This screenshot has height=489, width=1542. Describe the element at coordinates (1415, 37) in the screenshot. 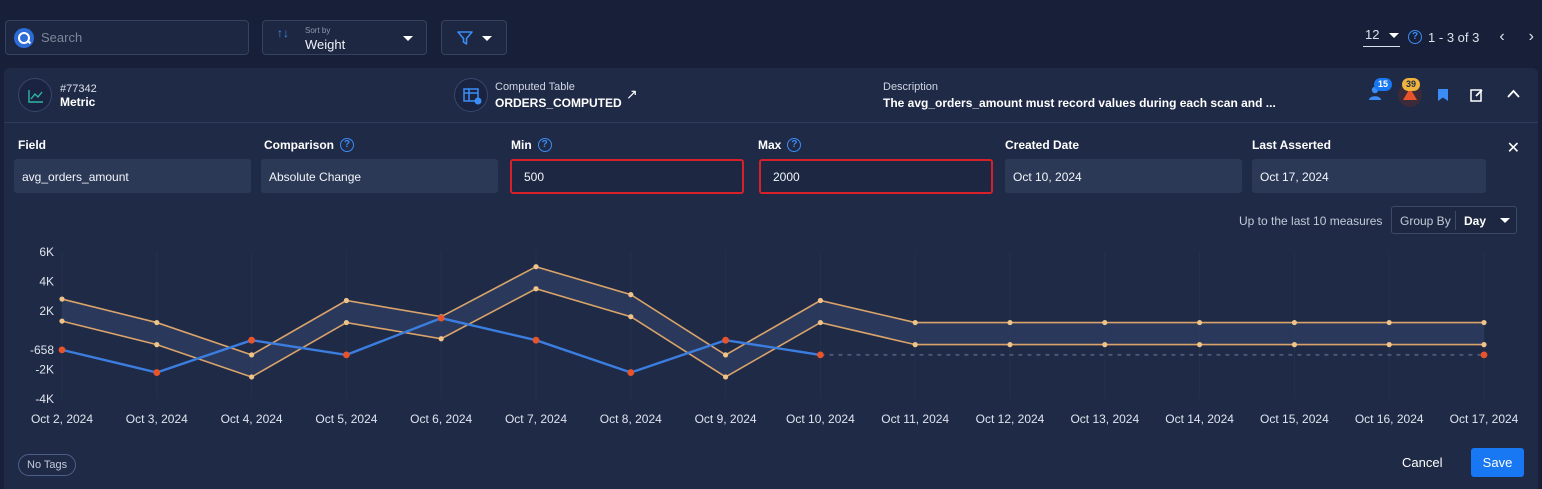

I see `help-icon: ?` at that location.